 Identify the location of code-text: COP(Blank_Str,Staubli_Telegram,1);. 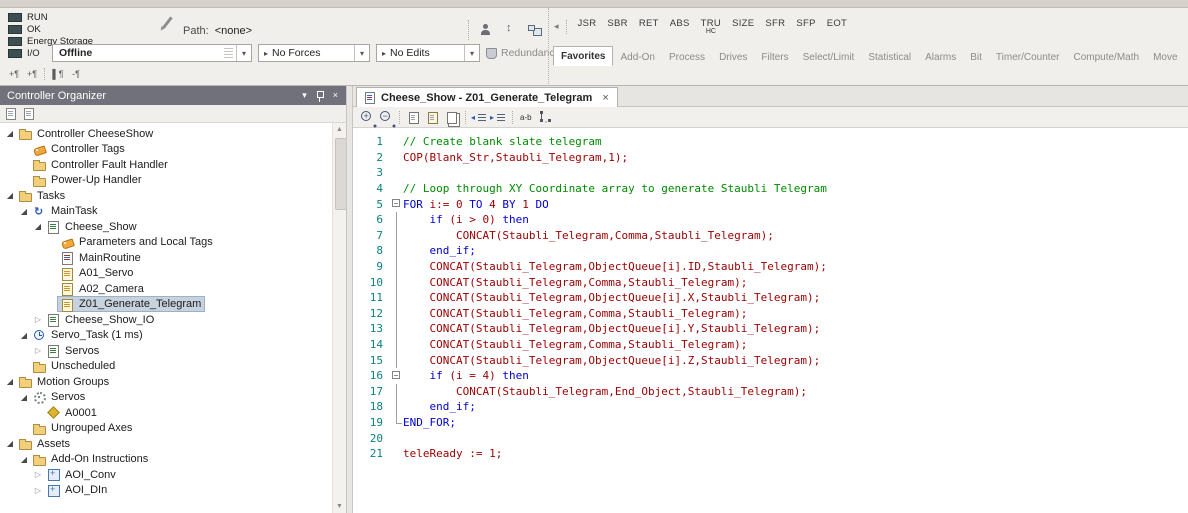
(515, 157).